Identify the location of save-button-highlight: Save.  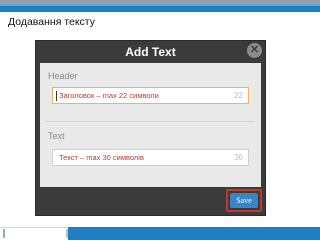
(244, 200).